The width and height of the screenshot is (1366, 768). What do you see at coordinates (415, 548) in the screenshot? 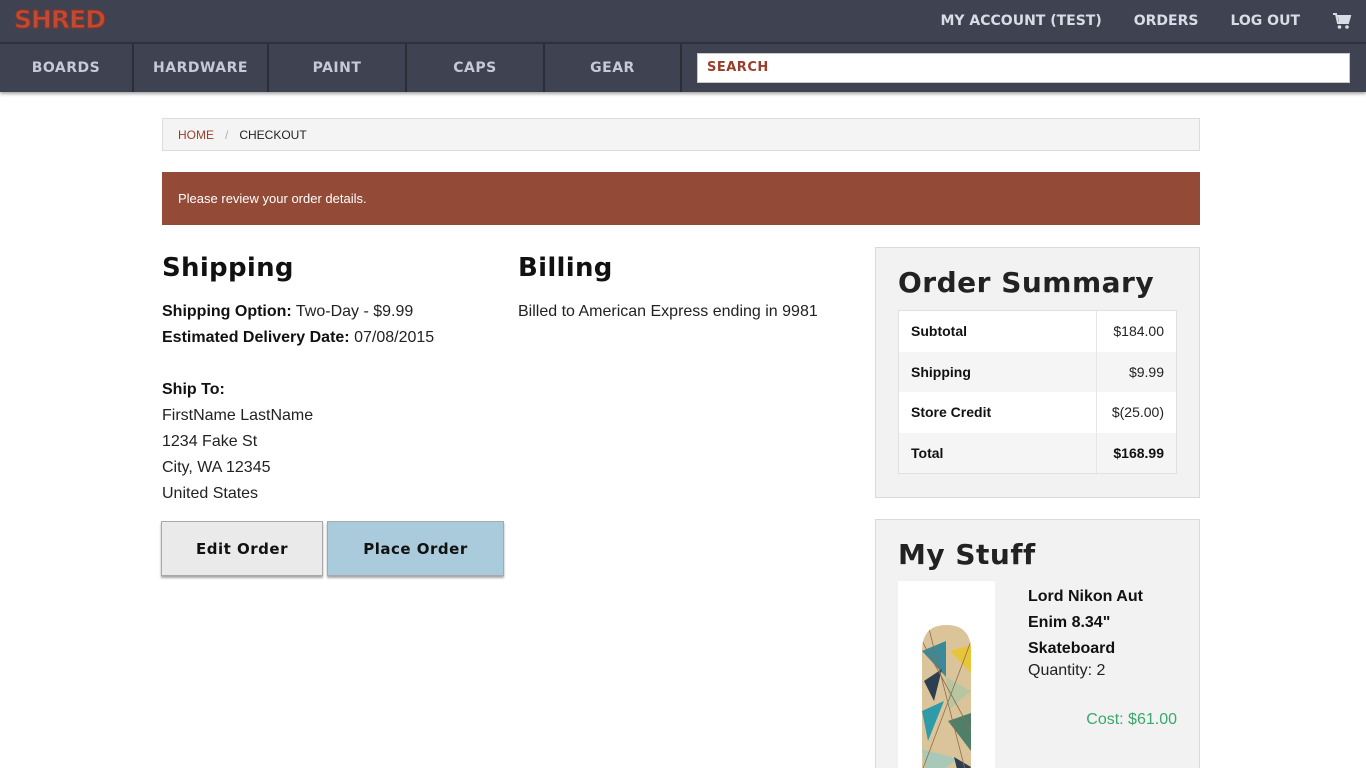
I see `place-order-button: Place Order` at bounding box center [415, 548].